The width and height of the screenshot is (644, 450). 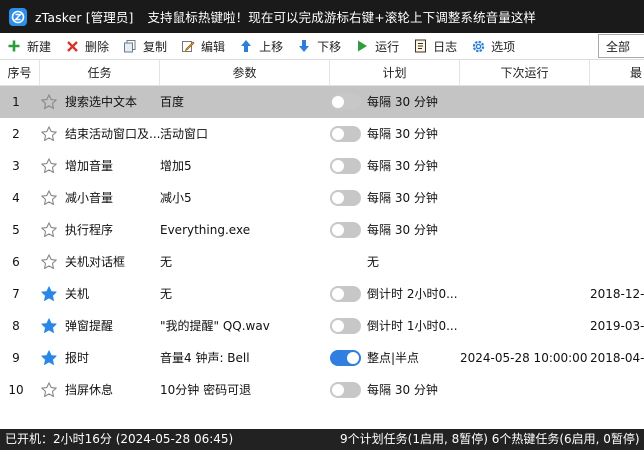 I want to click on task-name: 挡屏休息, so click(x=89, y=390).